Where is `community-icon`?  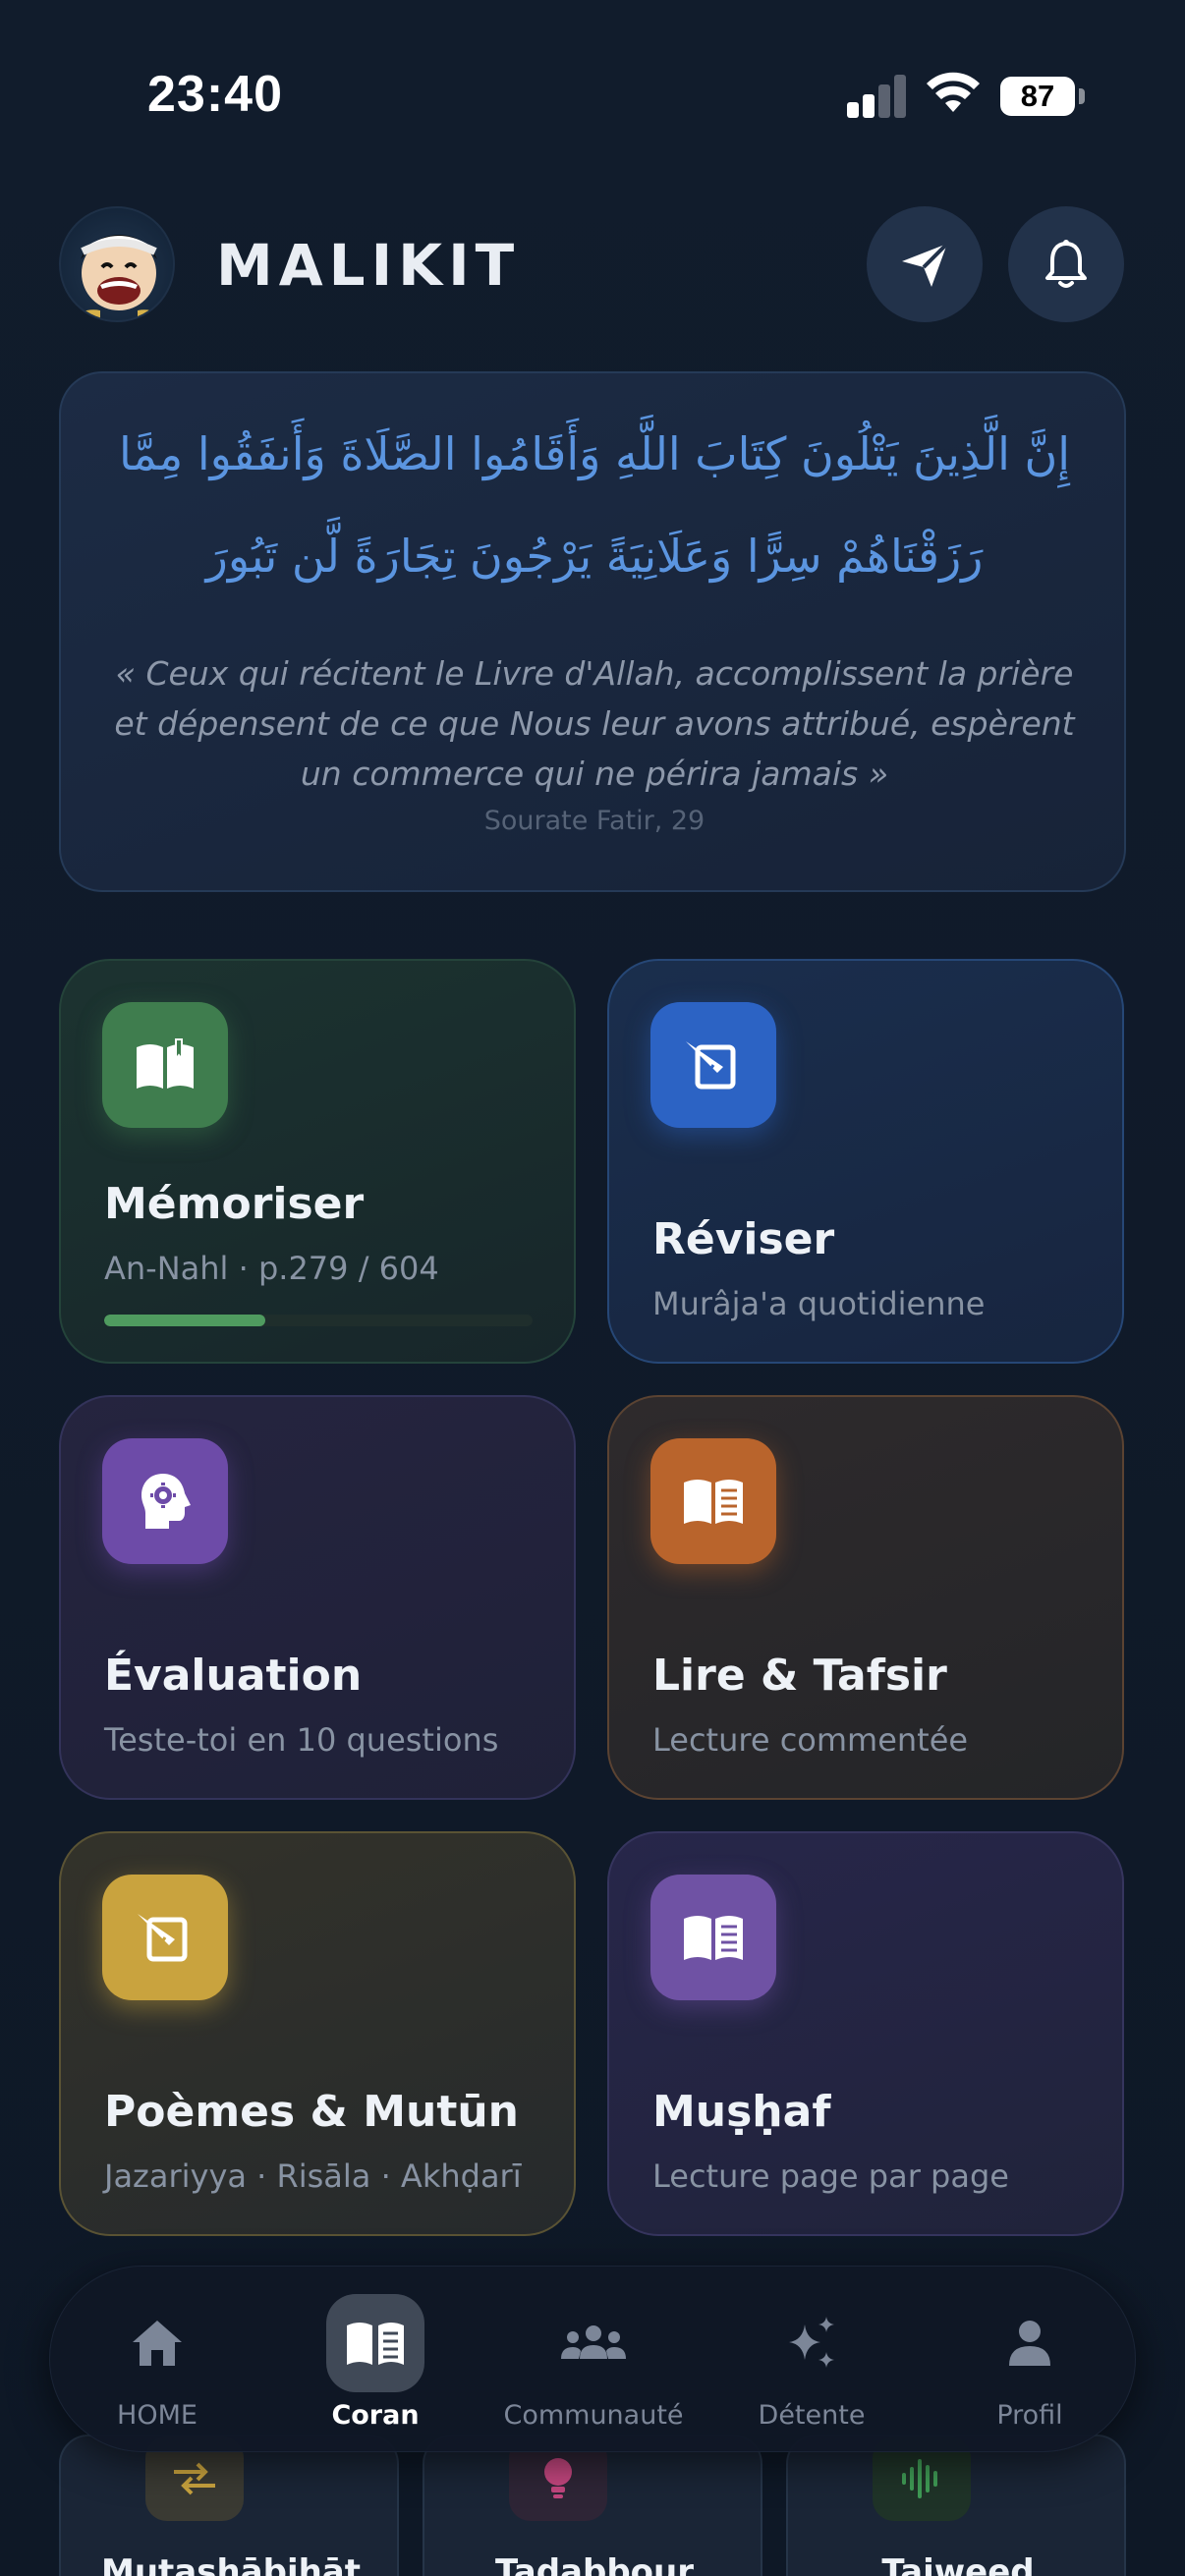 community-icon is located at coordinates (594, 2343).